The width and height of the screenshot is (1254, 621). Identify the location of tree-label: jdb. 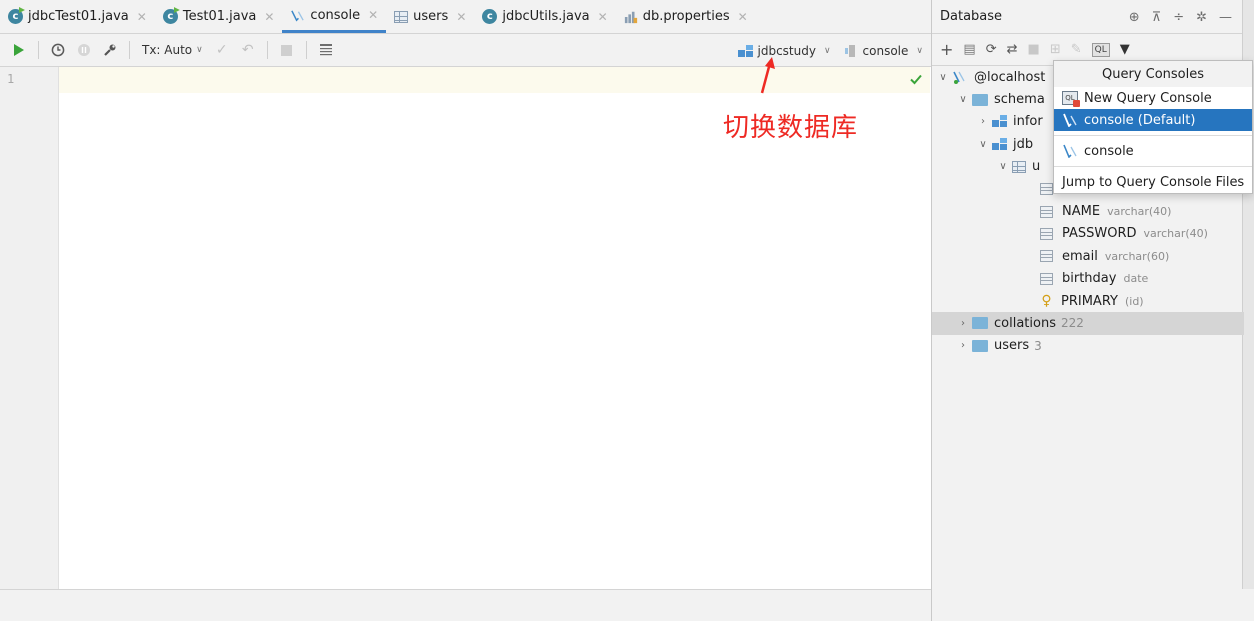
(1023, 144).